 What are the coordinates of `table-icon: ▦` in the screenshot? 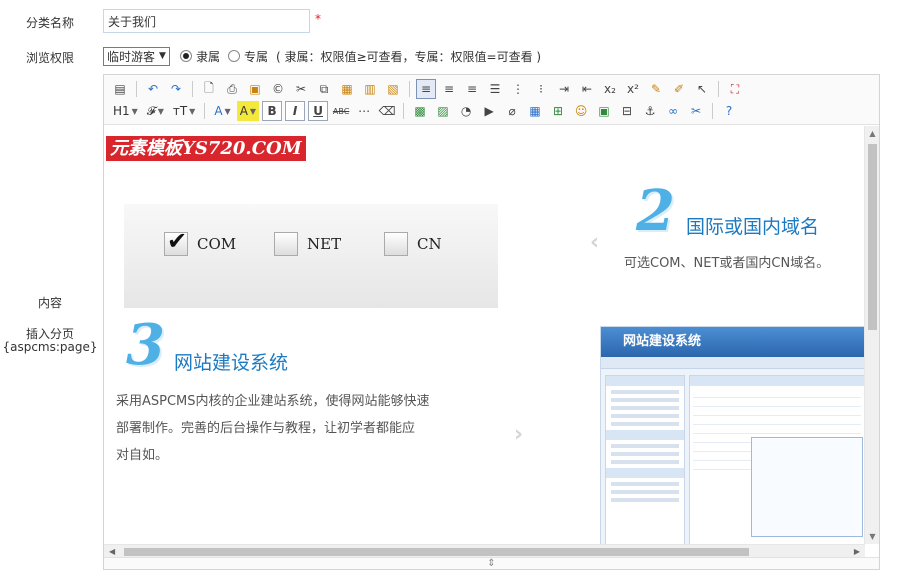 It's located at (535, 111).